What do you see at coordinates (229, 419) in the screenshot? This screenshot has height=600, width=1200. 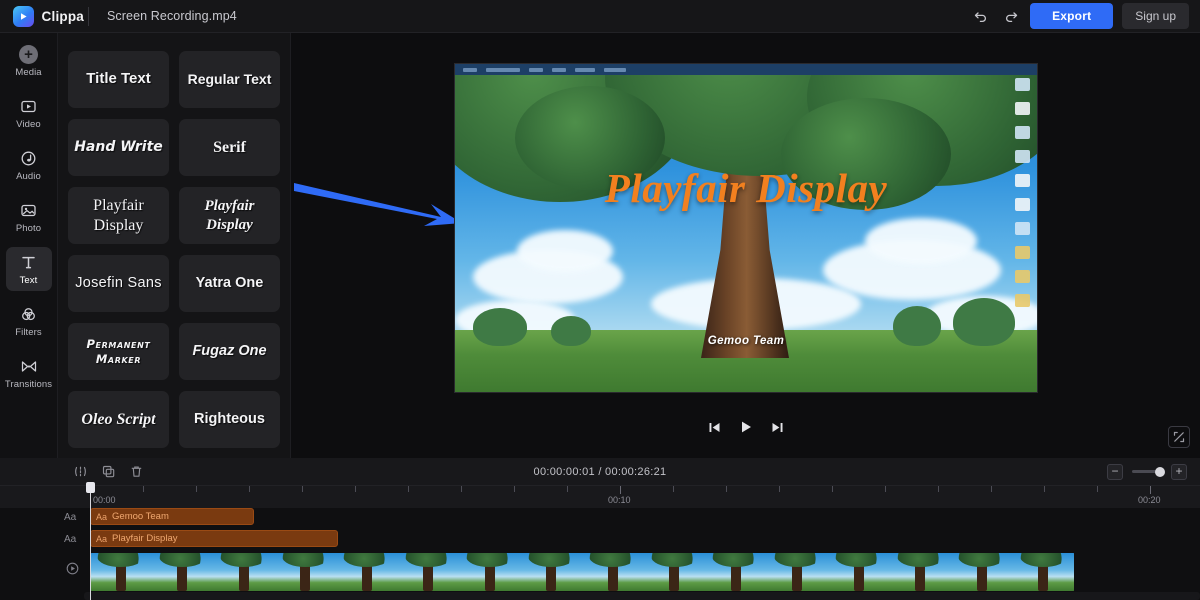 I see `font-card-righteous: Righteous` at bounding box center [229, 419].